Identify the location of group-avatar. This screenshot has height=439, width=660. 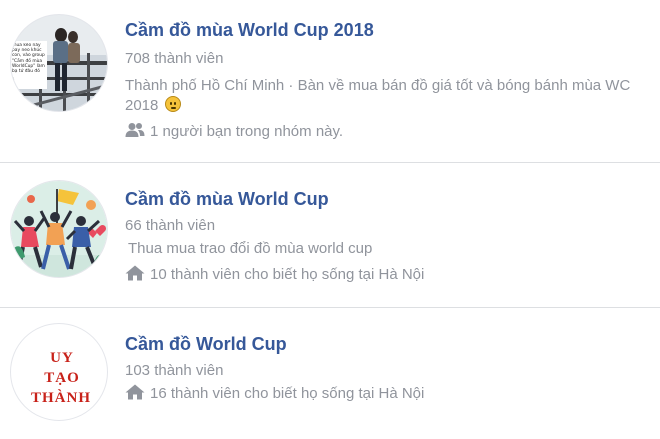
(59, 229).